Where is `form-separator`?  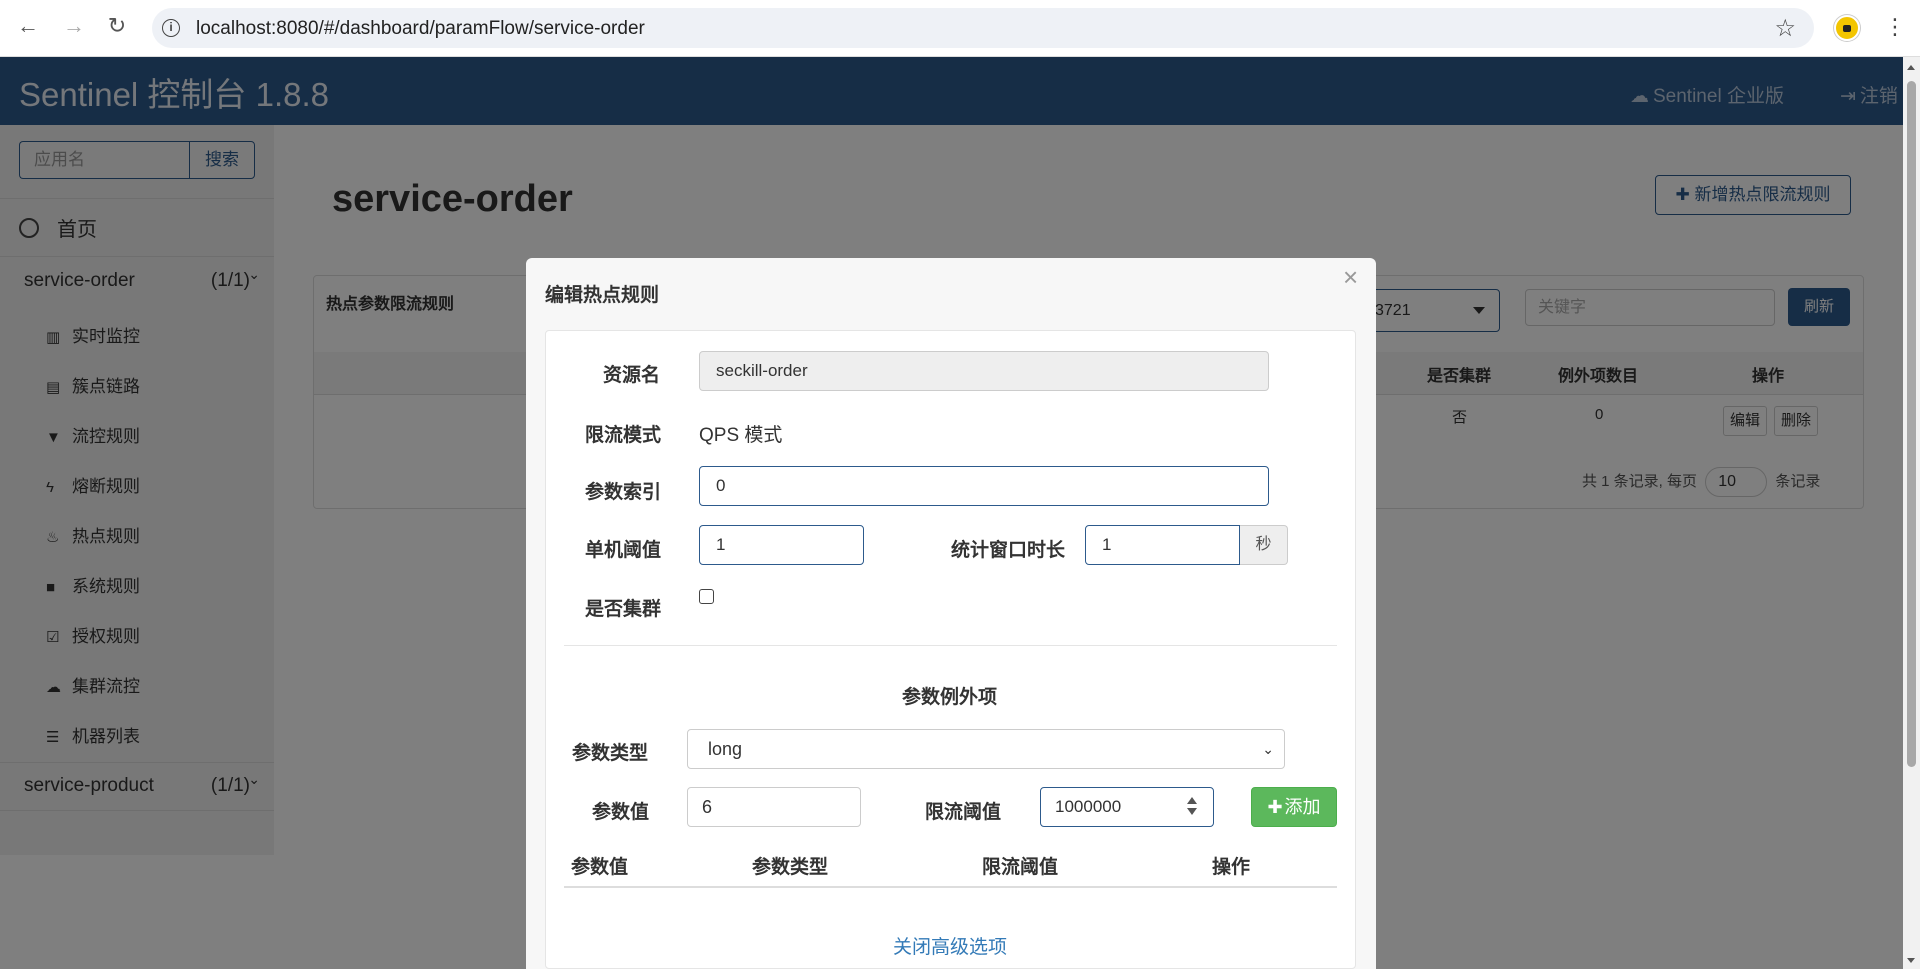
form-separator is located at coordinates (950, 645).